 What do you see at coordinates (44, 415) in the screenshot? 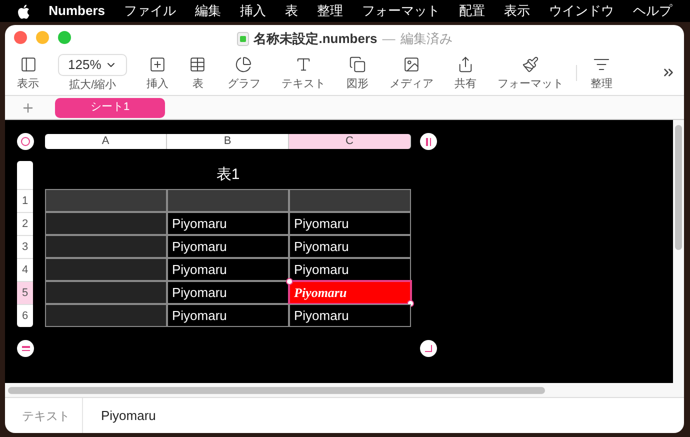
I see `format-bar-label: テキスト` at bounding box center [44, 415].